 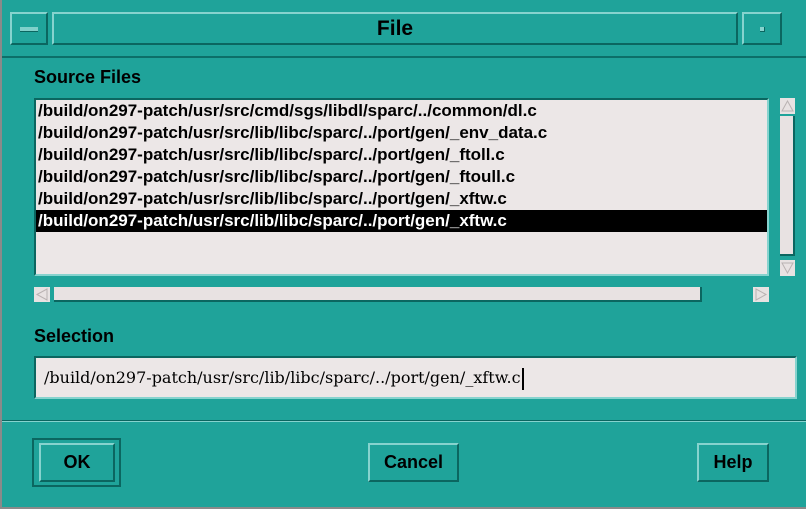 What do you see at coordinates (787, 106) in the screenshot?
I see `scroll-up-arrow-icon` at bounding box center [787, 106].